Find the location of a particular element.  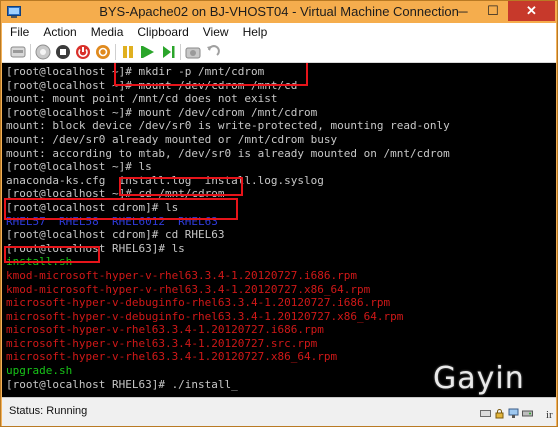

pause-icon is located at coordinates (128, 52).